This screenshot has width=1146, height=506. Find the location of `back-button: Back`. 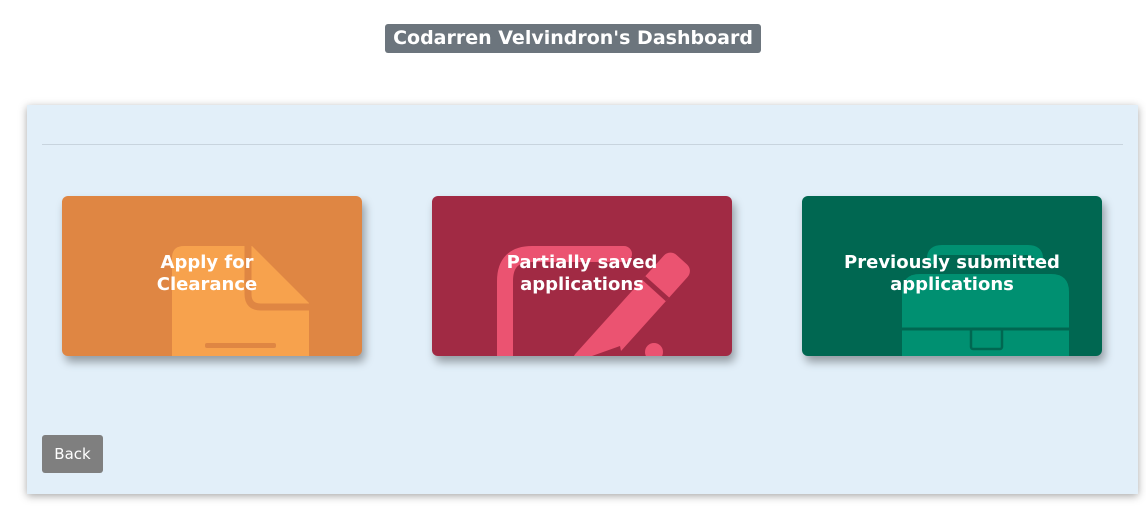

back-button: Back is located at coordinates (72, 454).